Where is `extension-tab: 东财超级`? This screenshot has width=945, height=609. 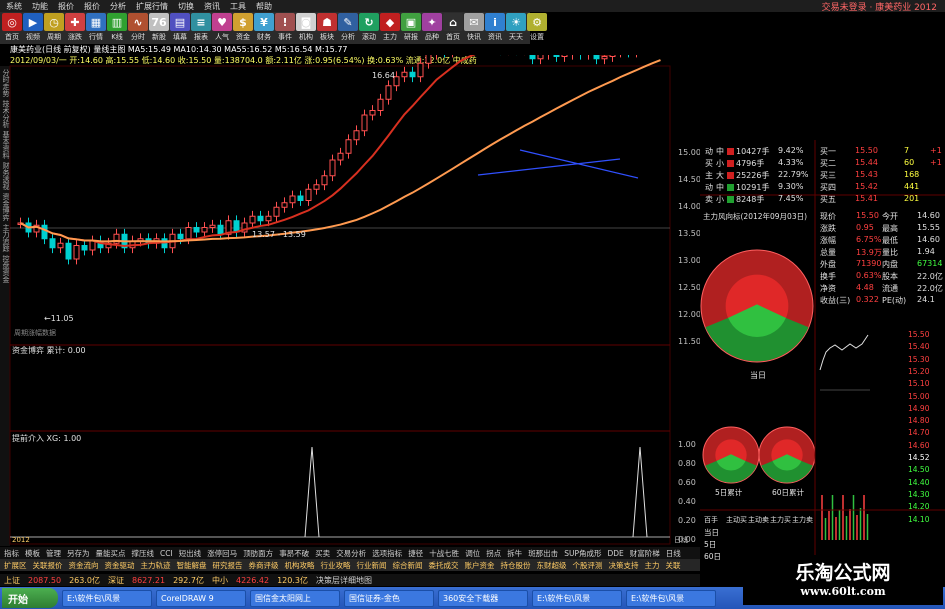
extension-tab: 东财超级 is located at coordinates (552, 565).